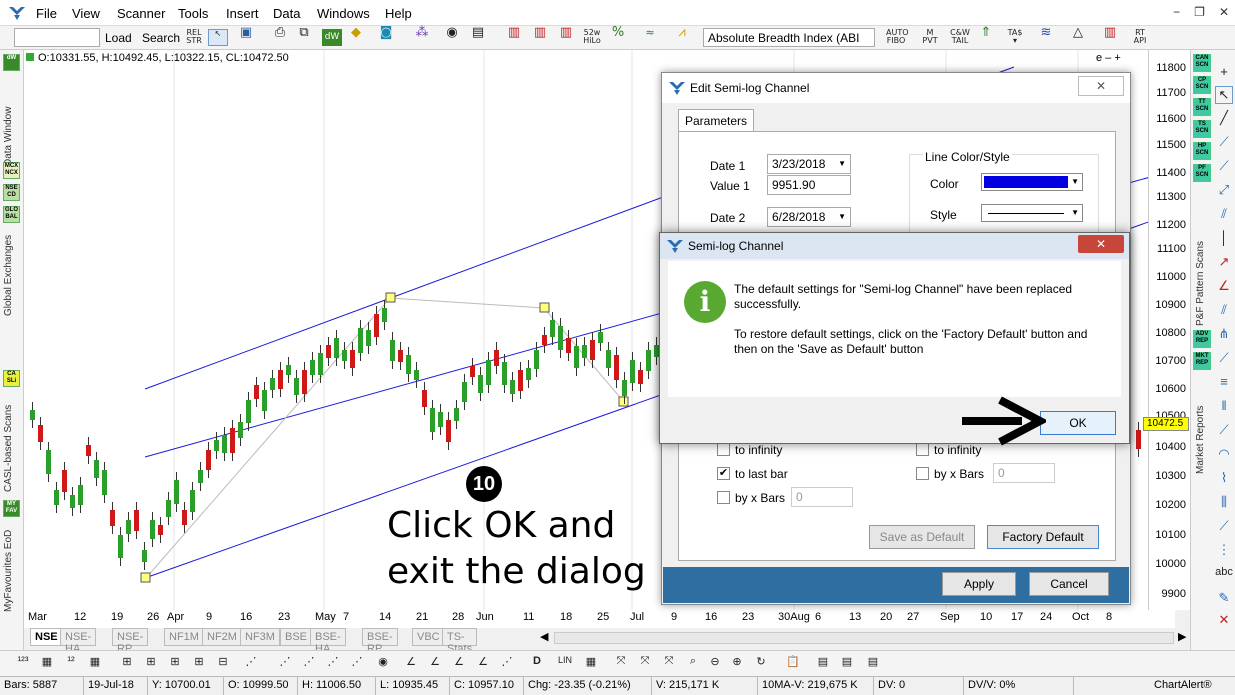 The height and width of the screenshot is (695, 1235). I want to click on refresh-icon: ↻, so click(761, 664).